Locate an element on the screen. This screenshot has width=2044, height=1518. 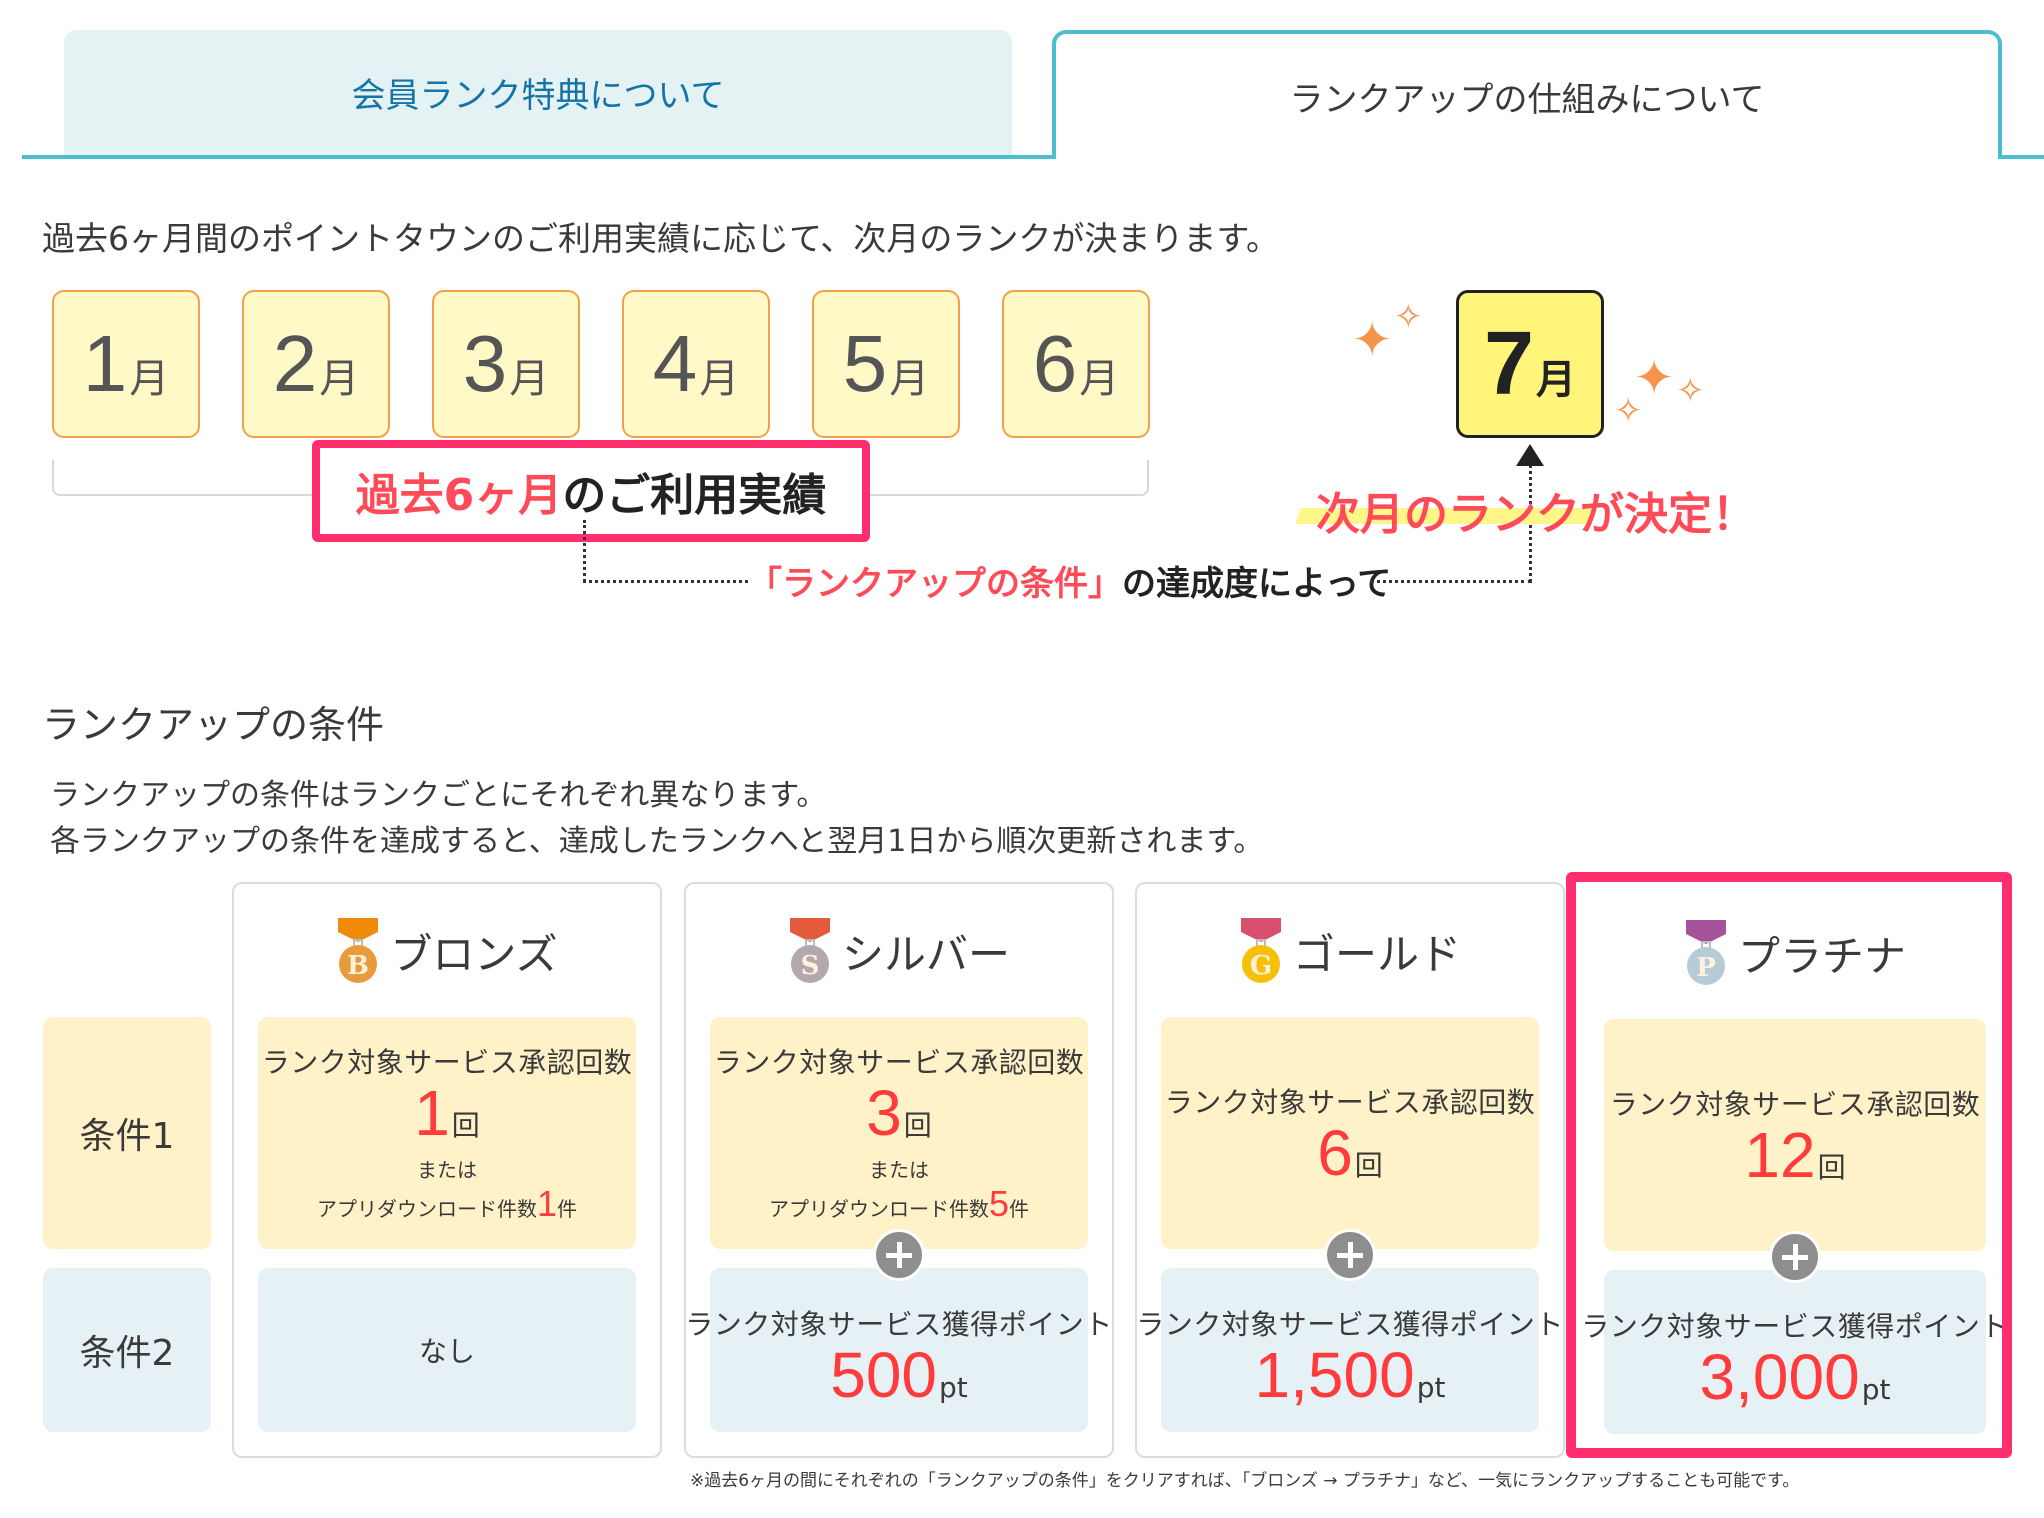
condition-2-label: 条件2 is located at coordinates (127, 1350).